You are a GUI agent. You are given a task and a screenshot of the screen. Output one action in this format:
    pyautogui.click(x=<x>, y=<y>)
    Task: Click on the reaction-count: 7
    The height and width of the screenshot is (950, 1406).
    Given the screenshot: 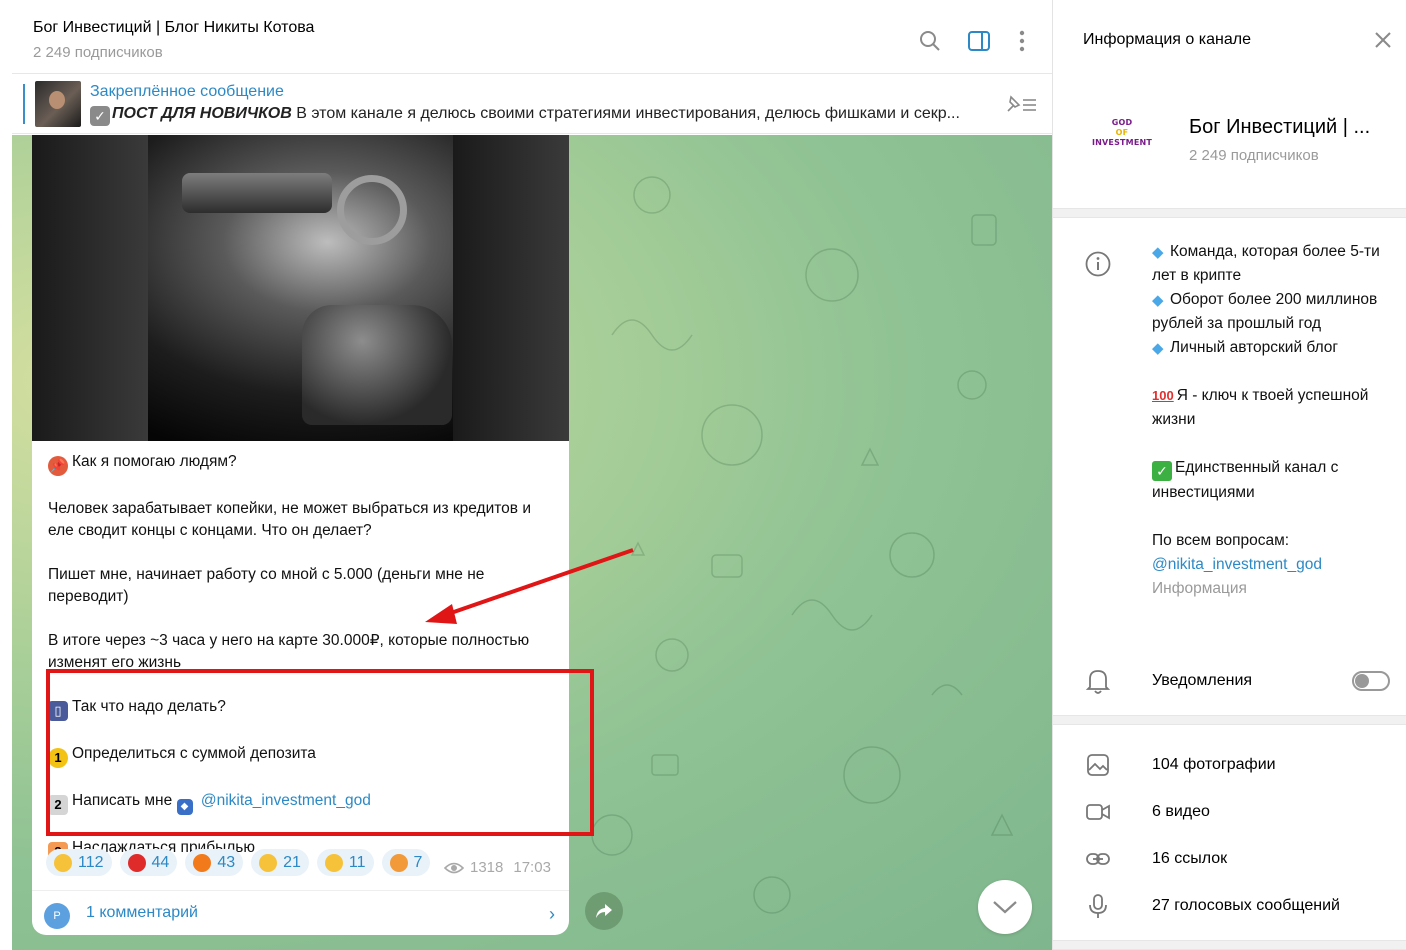 What is the action you would take?
    pyautogui.click(x=418, y=862)
    